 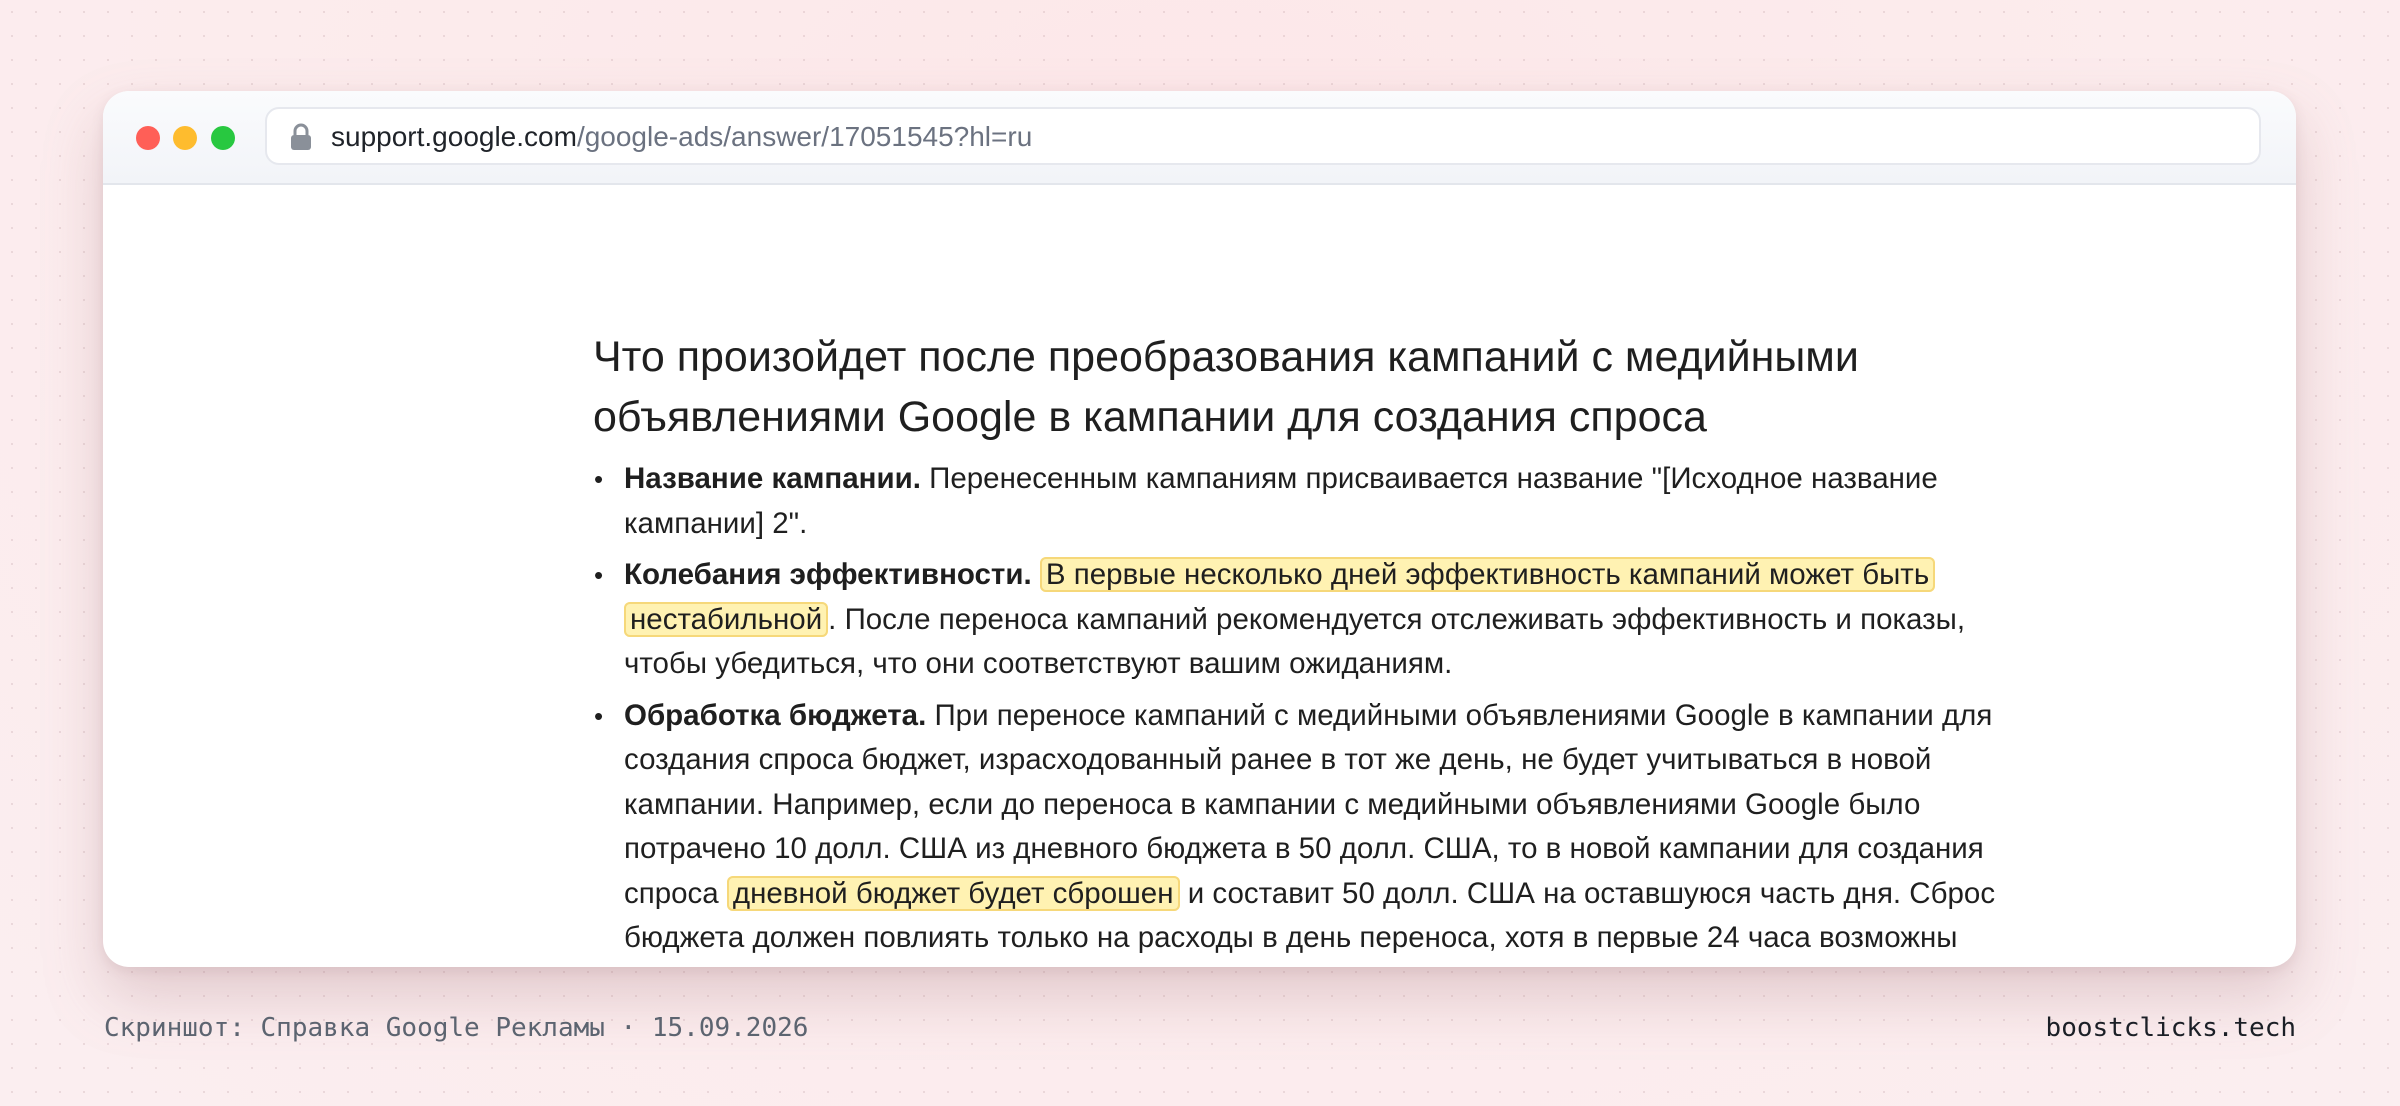 I want to click on list-item-label: Колебания эффективности., so click(x=828, y=574).